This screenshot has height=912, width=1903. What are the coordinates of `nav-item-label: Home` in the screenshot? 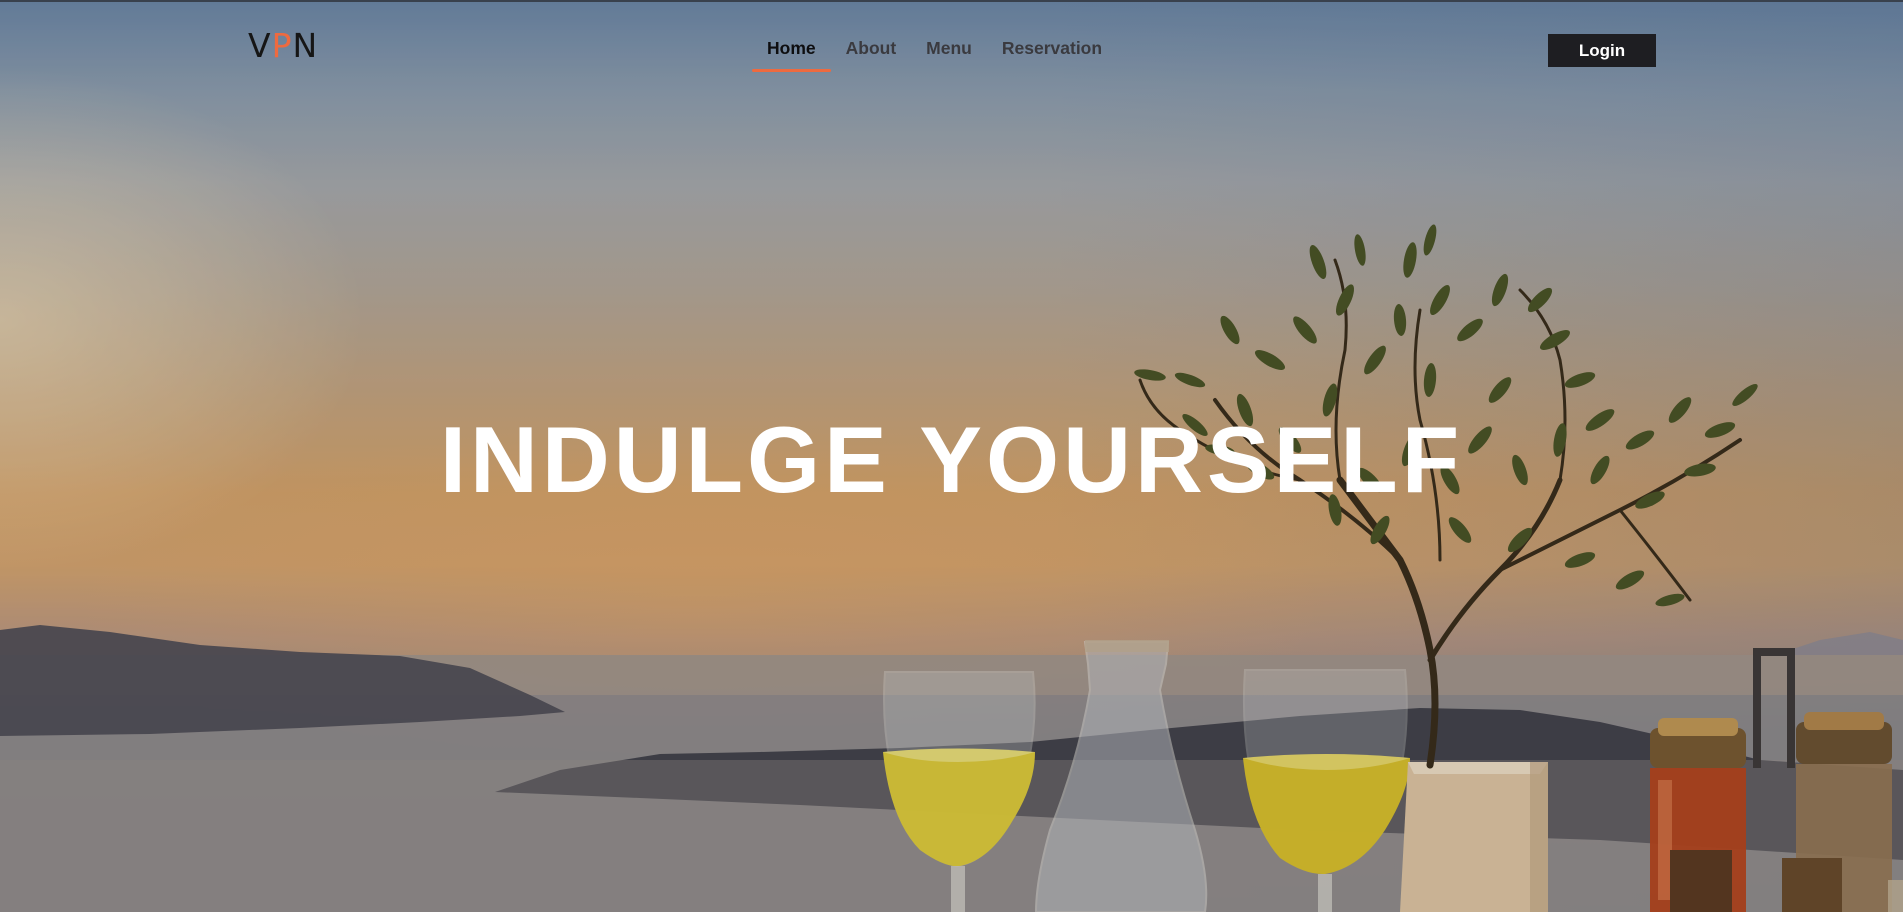 It's located at (791, 48).